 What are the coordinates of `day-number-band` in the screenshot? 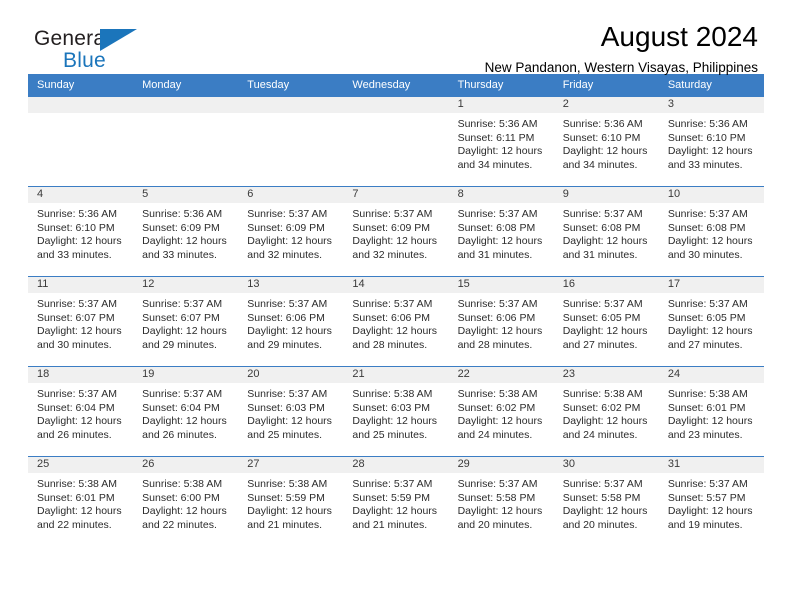 It's located at (81, 105).